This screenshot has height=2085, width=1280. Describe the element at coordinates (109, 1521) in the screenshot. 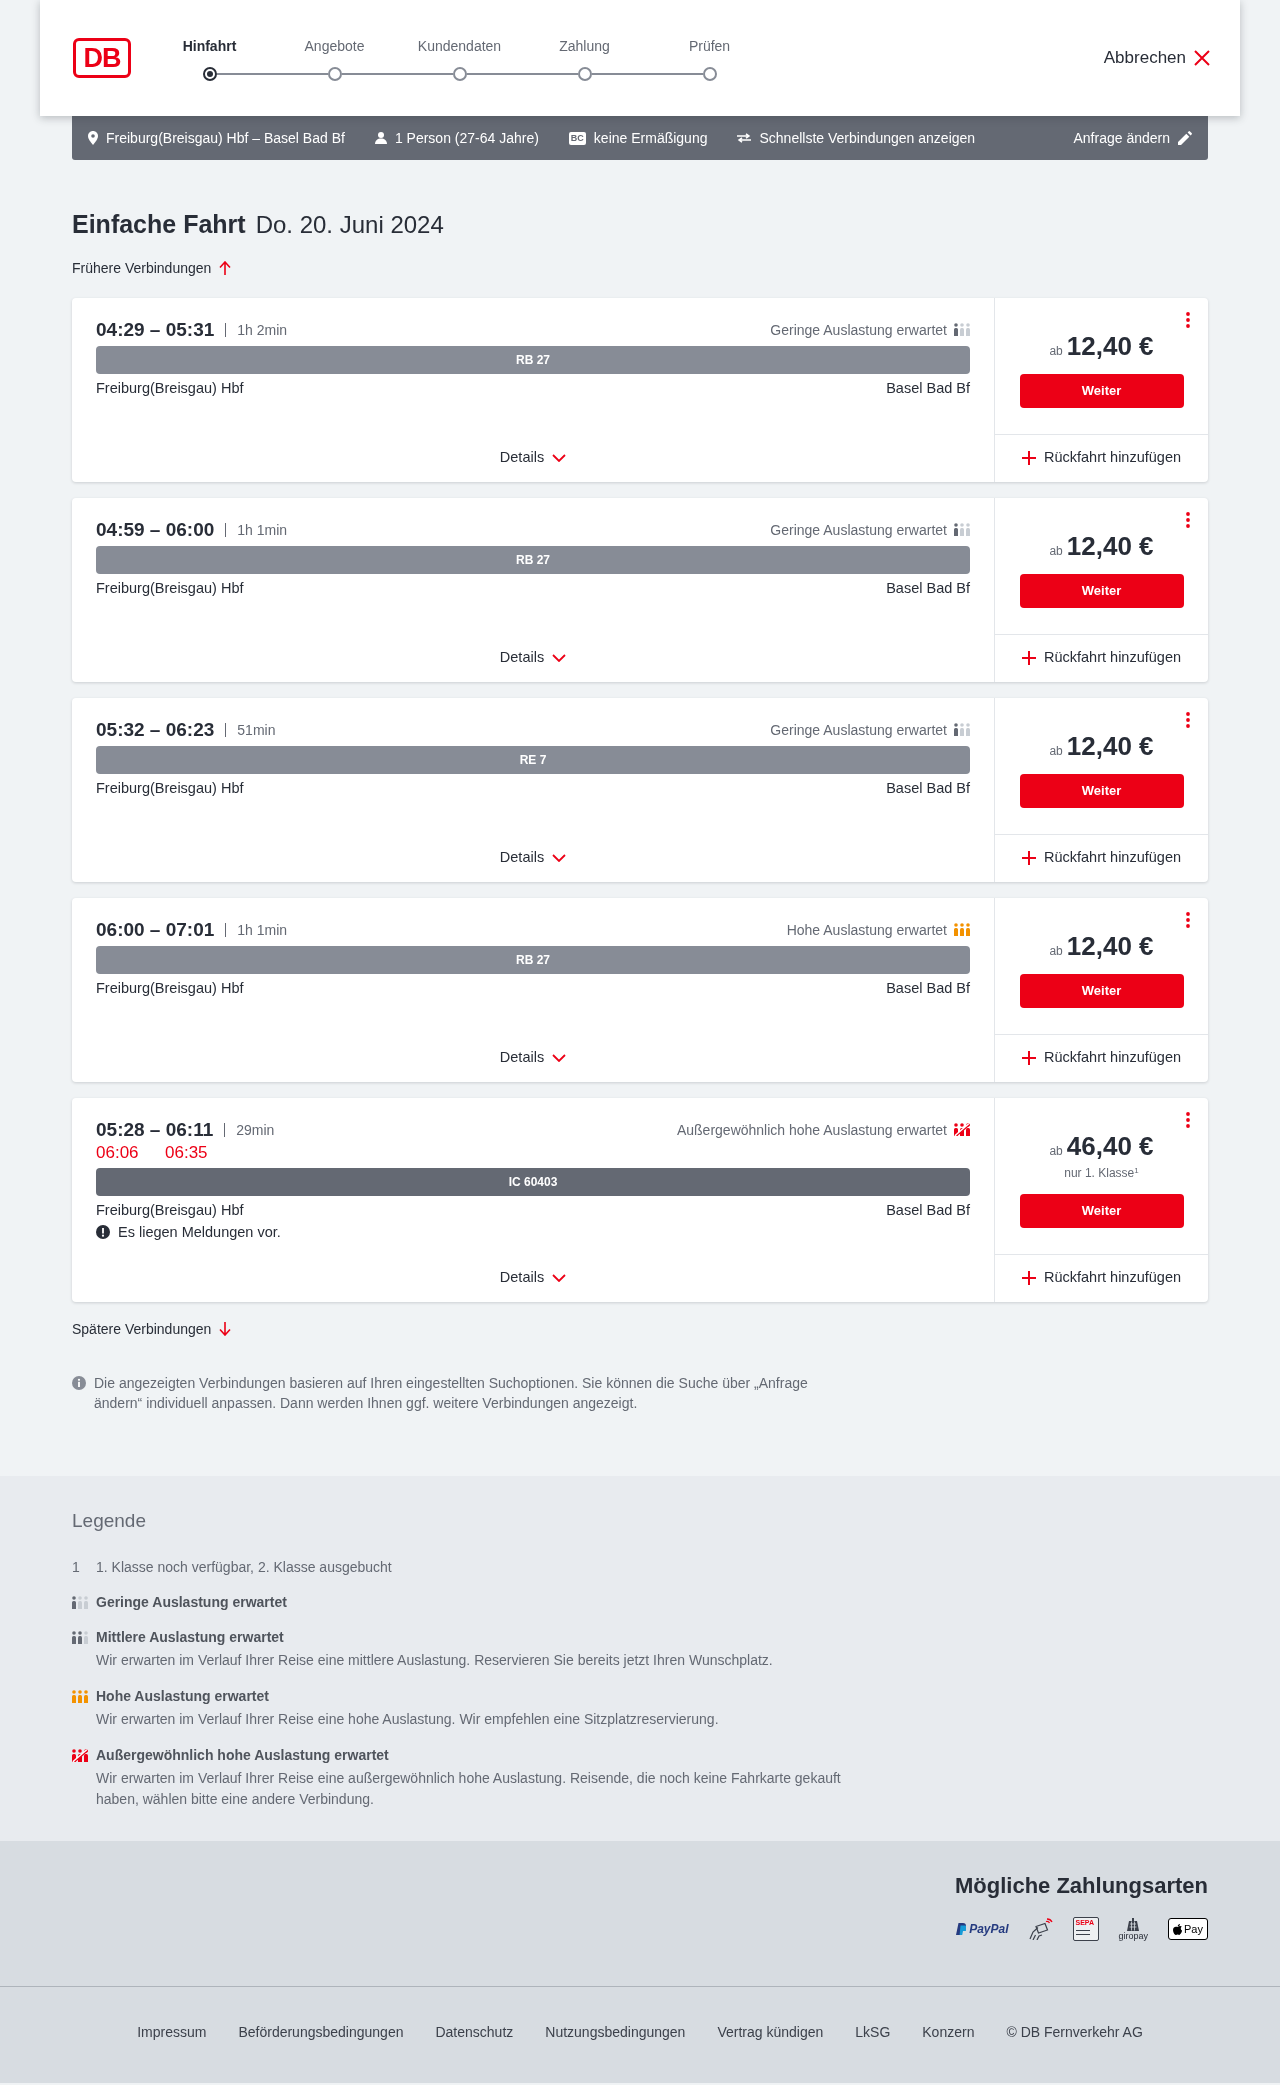

I see `legend-title: Legende` at that location.